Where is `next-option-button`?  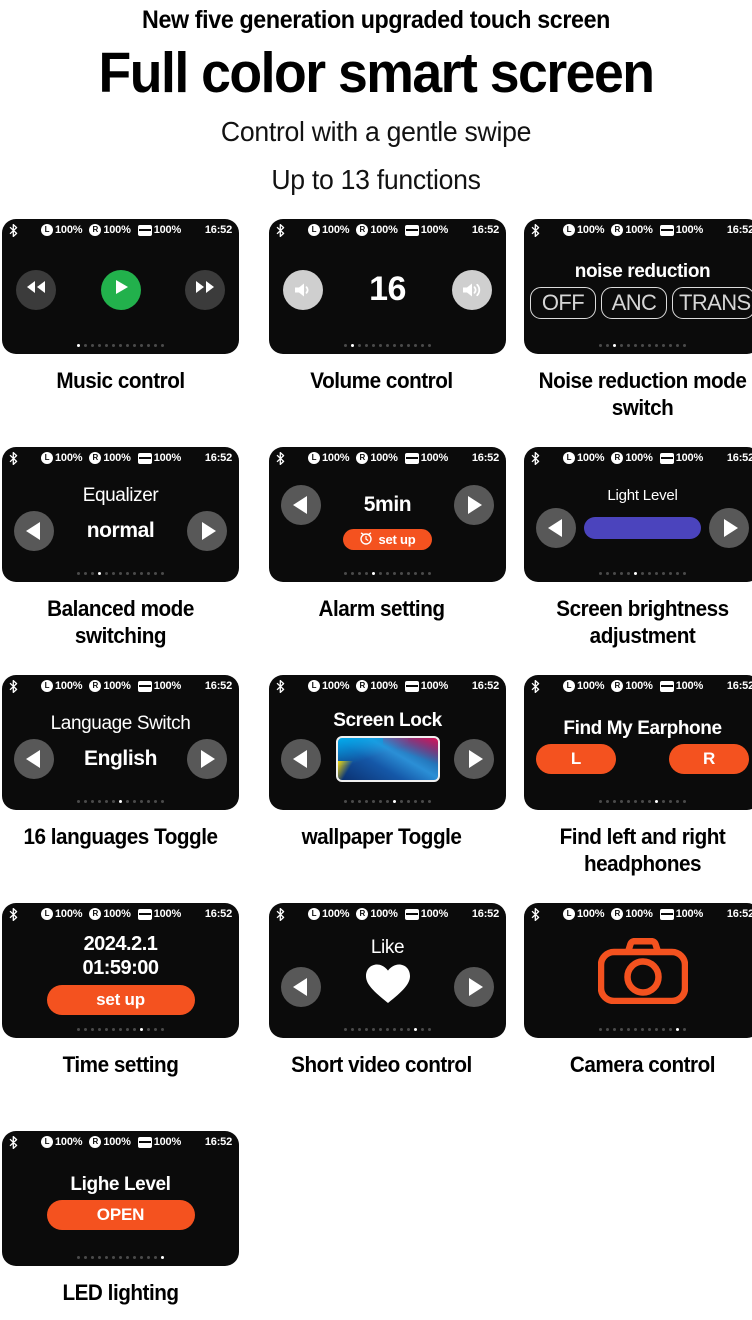 next-option-button is located at coordinates (206, 758).